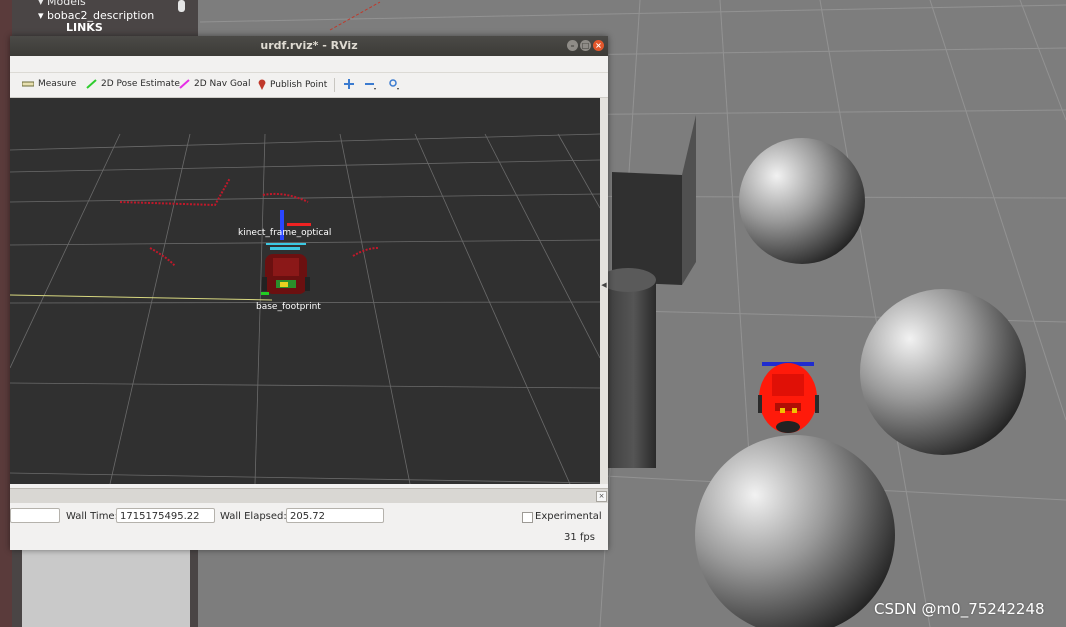 The image size is (1066, 627). Describe the element at coordinates (91, 84) in the screenshot. I see `pose-estimate-icon` at that location.